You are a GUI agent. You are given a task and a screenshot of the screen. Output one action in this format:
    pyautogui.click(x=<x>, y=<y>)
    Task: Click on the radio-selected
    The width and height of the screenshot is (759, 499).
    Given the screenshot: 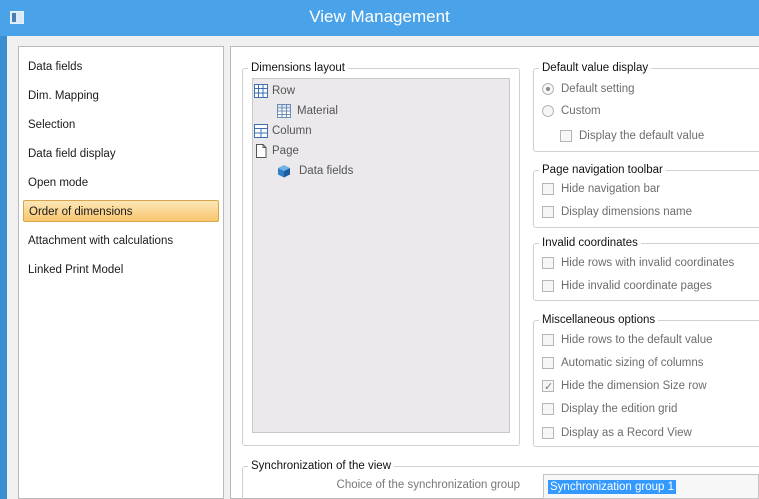 What is the action you would take?
    pyautogui.click(x=548, y=89)
    